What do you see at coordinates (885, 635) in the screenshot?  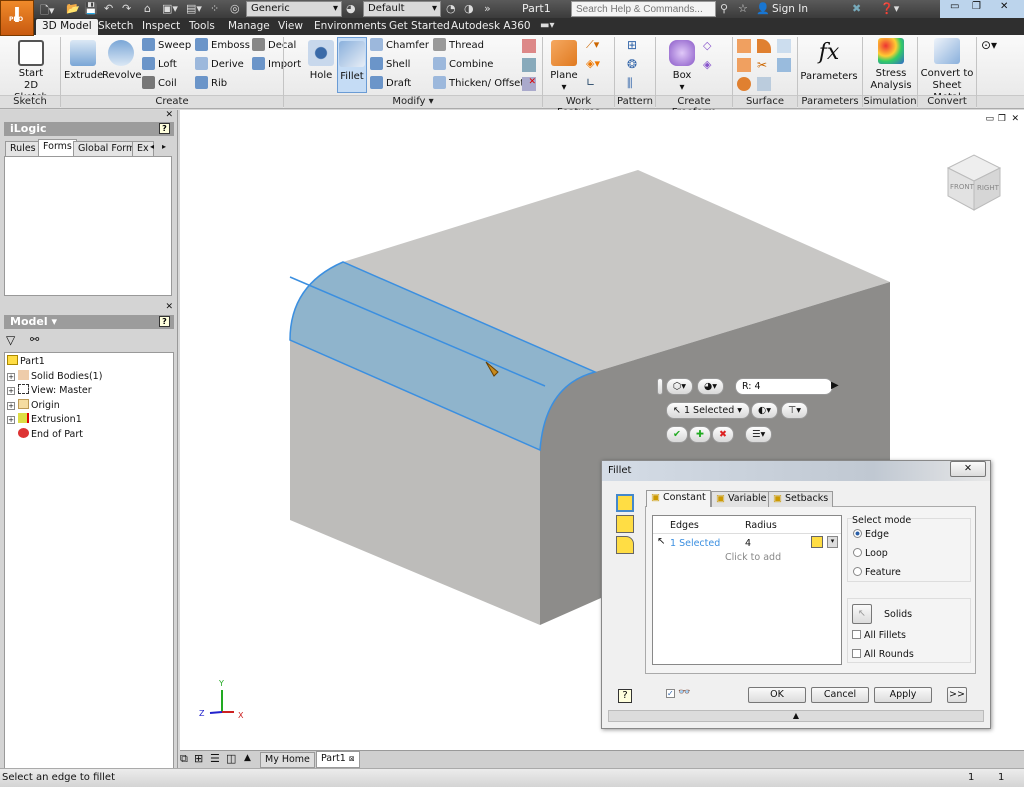 I see `label: All Fillets` at bounding box center [885, 635].